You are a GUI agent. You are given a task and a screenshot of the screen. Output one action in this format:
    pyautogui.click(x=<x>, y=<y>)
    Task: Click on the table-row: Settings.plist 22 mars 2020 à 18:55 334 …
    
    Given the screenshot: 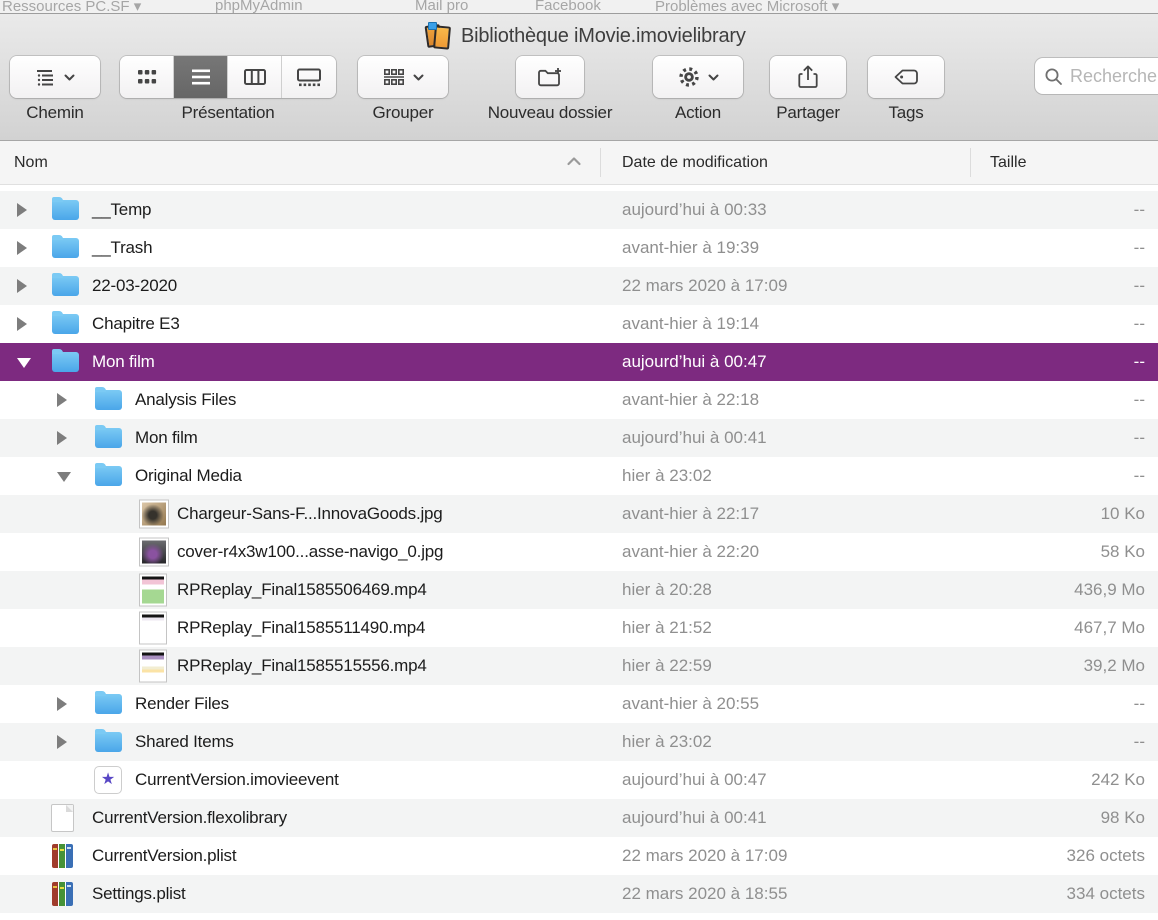 What is the action you would take?
    pyautogui.click(x=579, y=894)
    